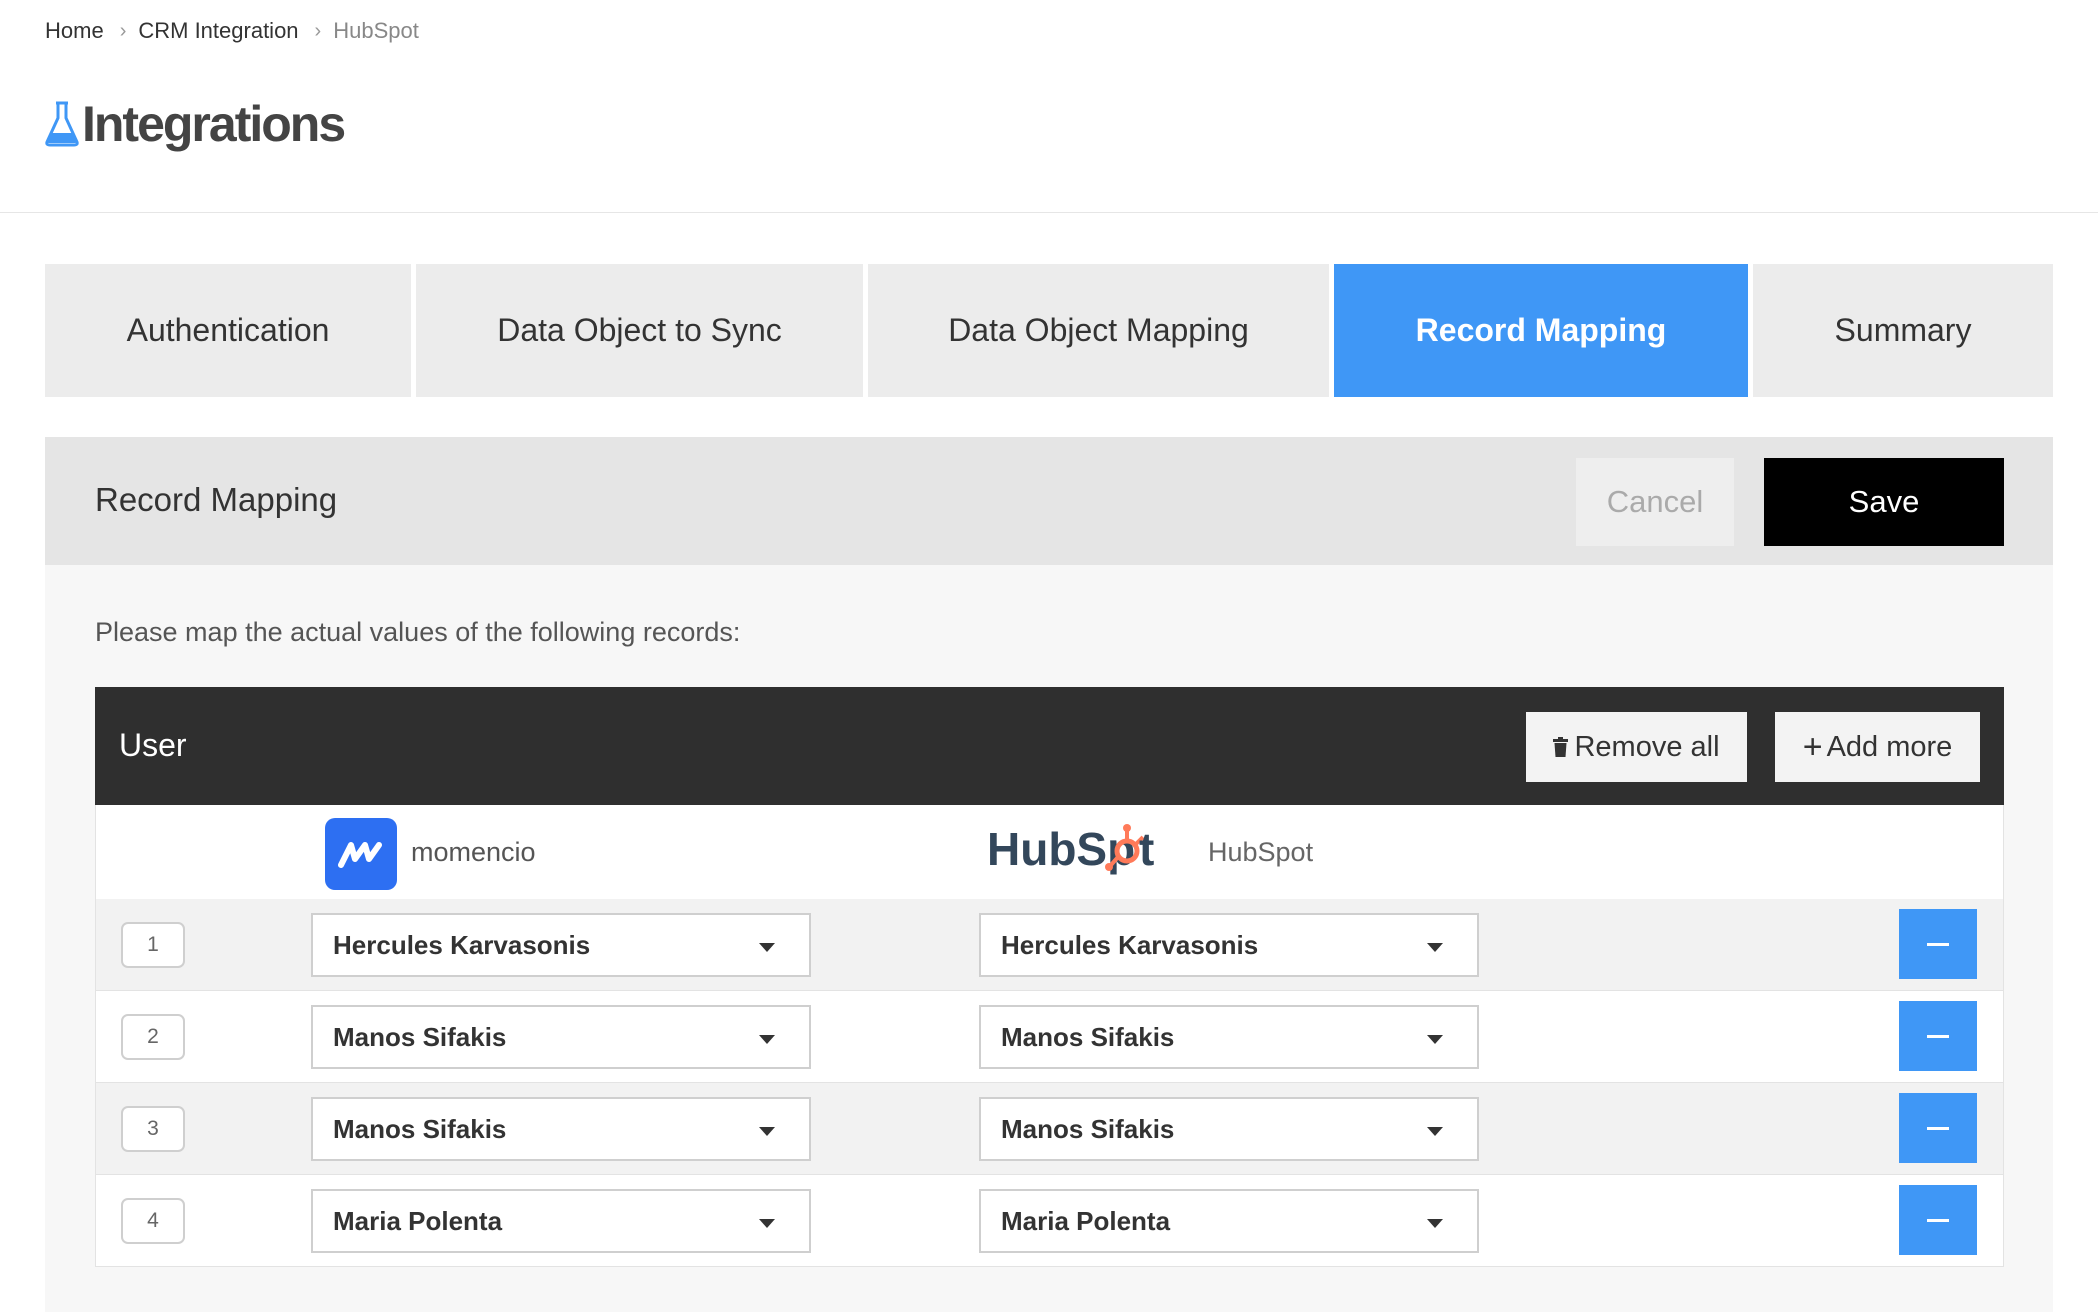 The height and width of the screenshot is (1312, 2098). I want to click on mapping-row: 3 Manos Sifakis Manos Sifakis, so click(1049, 1129).